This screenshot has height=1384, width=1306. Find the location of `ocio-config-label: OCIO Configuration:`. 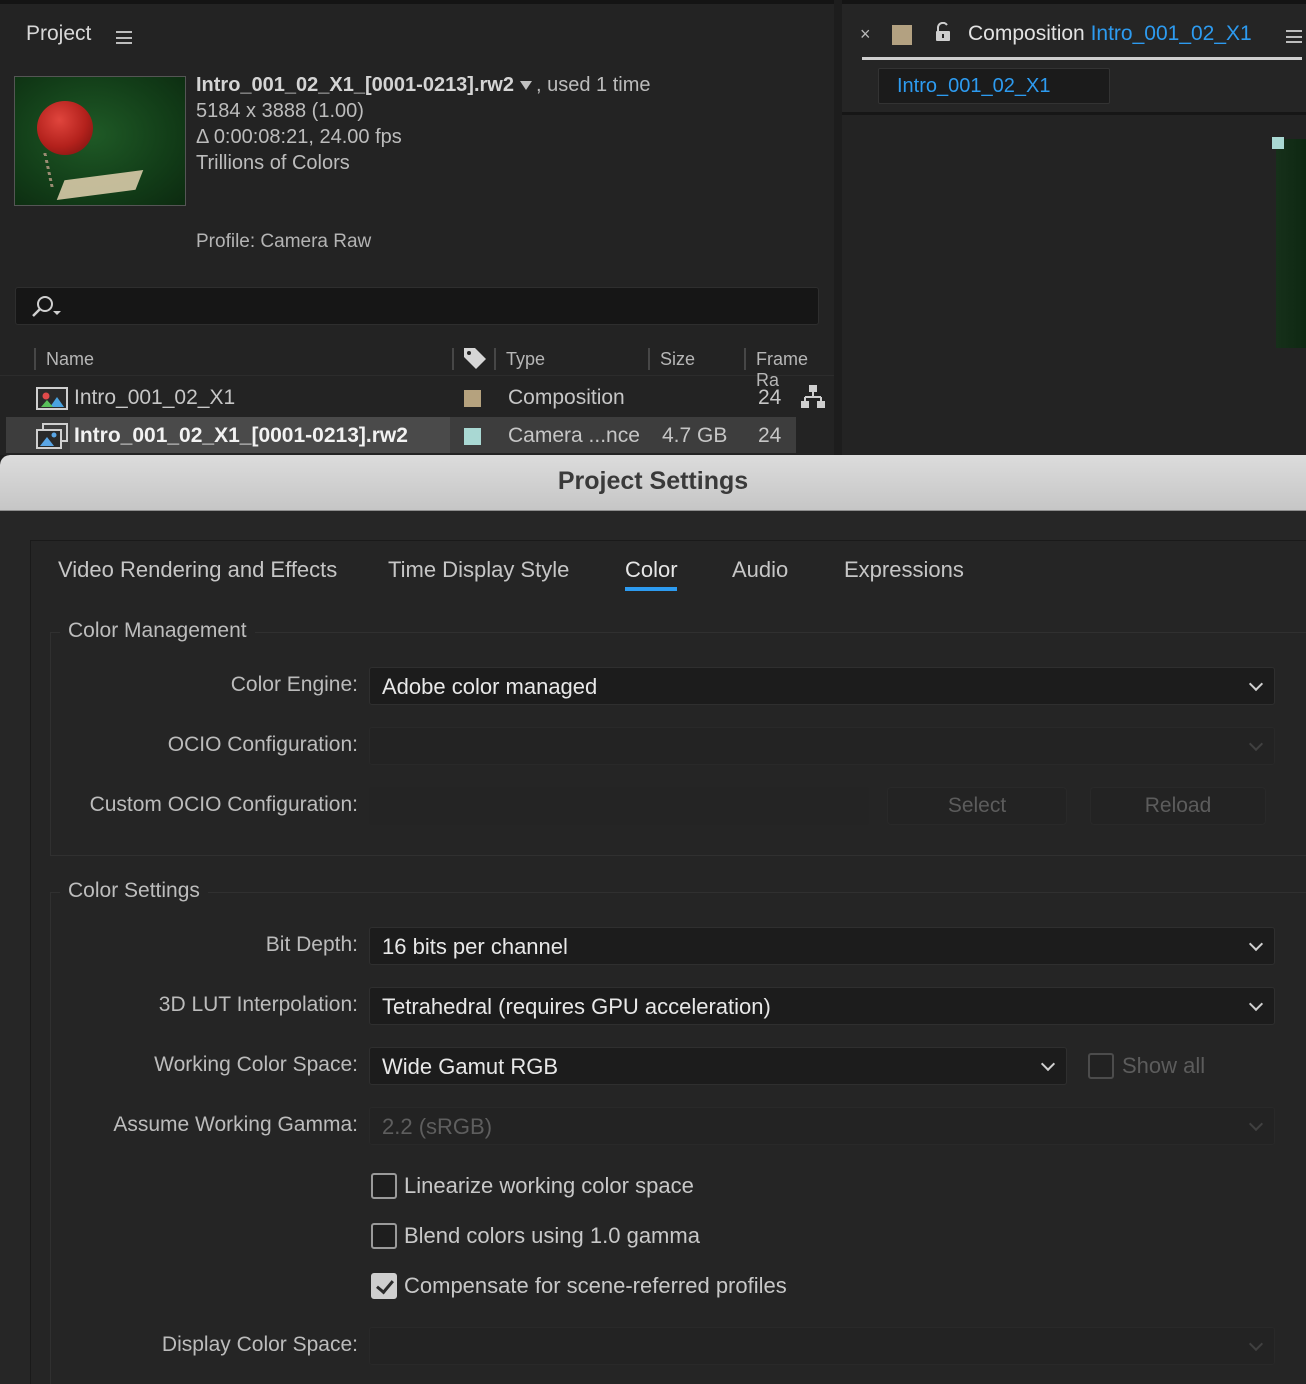

ocio-config-label: OCIO Configuration: is located at coordinates (262, 744).